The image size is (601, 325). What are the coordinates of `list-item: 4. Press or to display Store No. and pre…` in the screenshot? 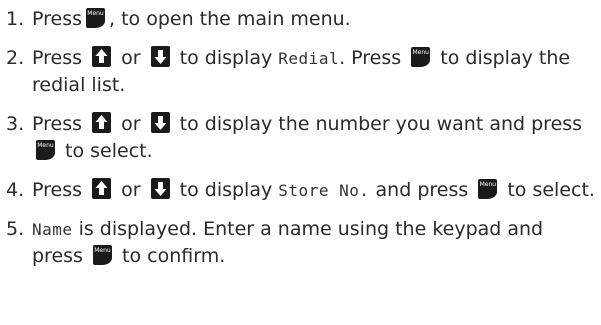 It's located at (300, 190).